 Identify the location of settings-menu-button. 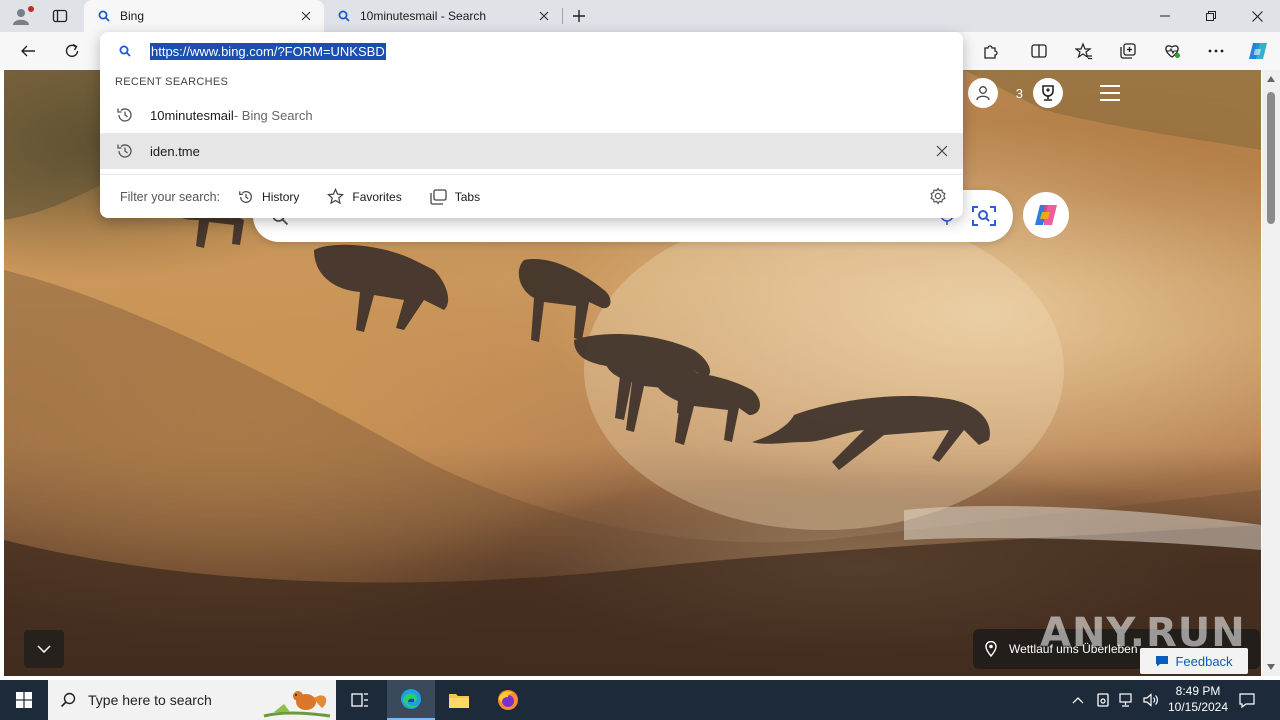
(1216, 51).